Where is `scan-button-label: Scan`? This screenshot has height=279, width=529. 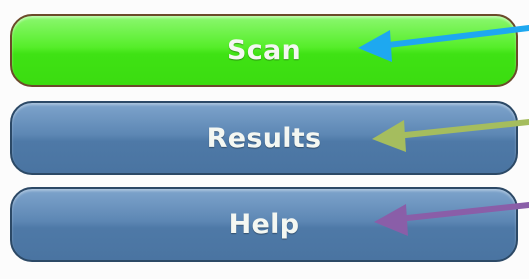 scan-button-label: Scan is located at coordinates (264, 50).